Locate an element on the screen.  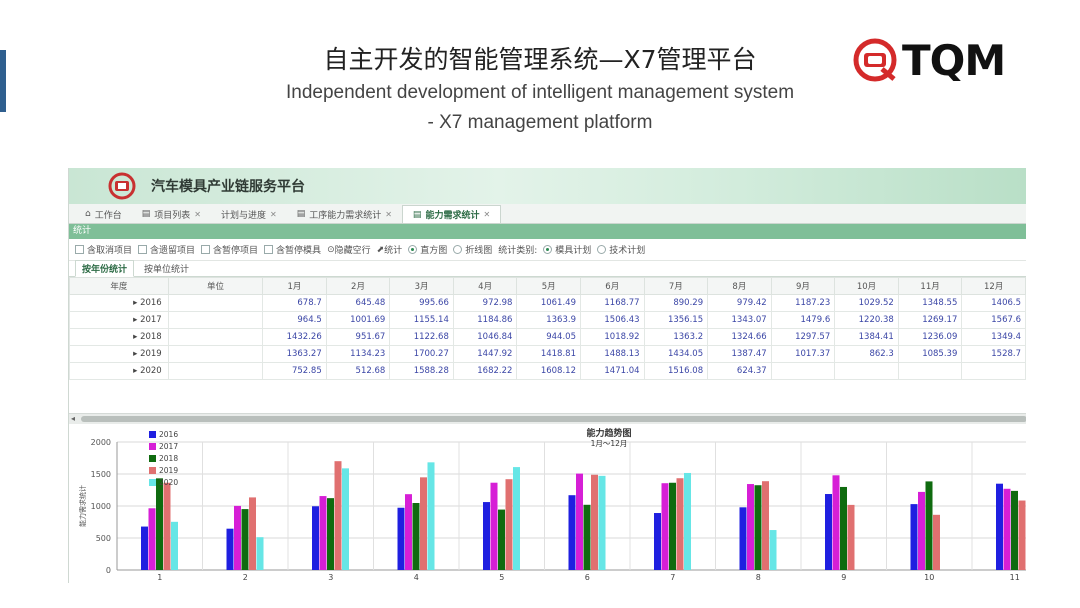
tab-label: 项目列表 is located at coordinates (172, 215).